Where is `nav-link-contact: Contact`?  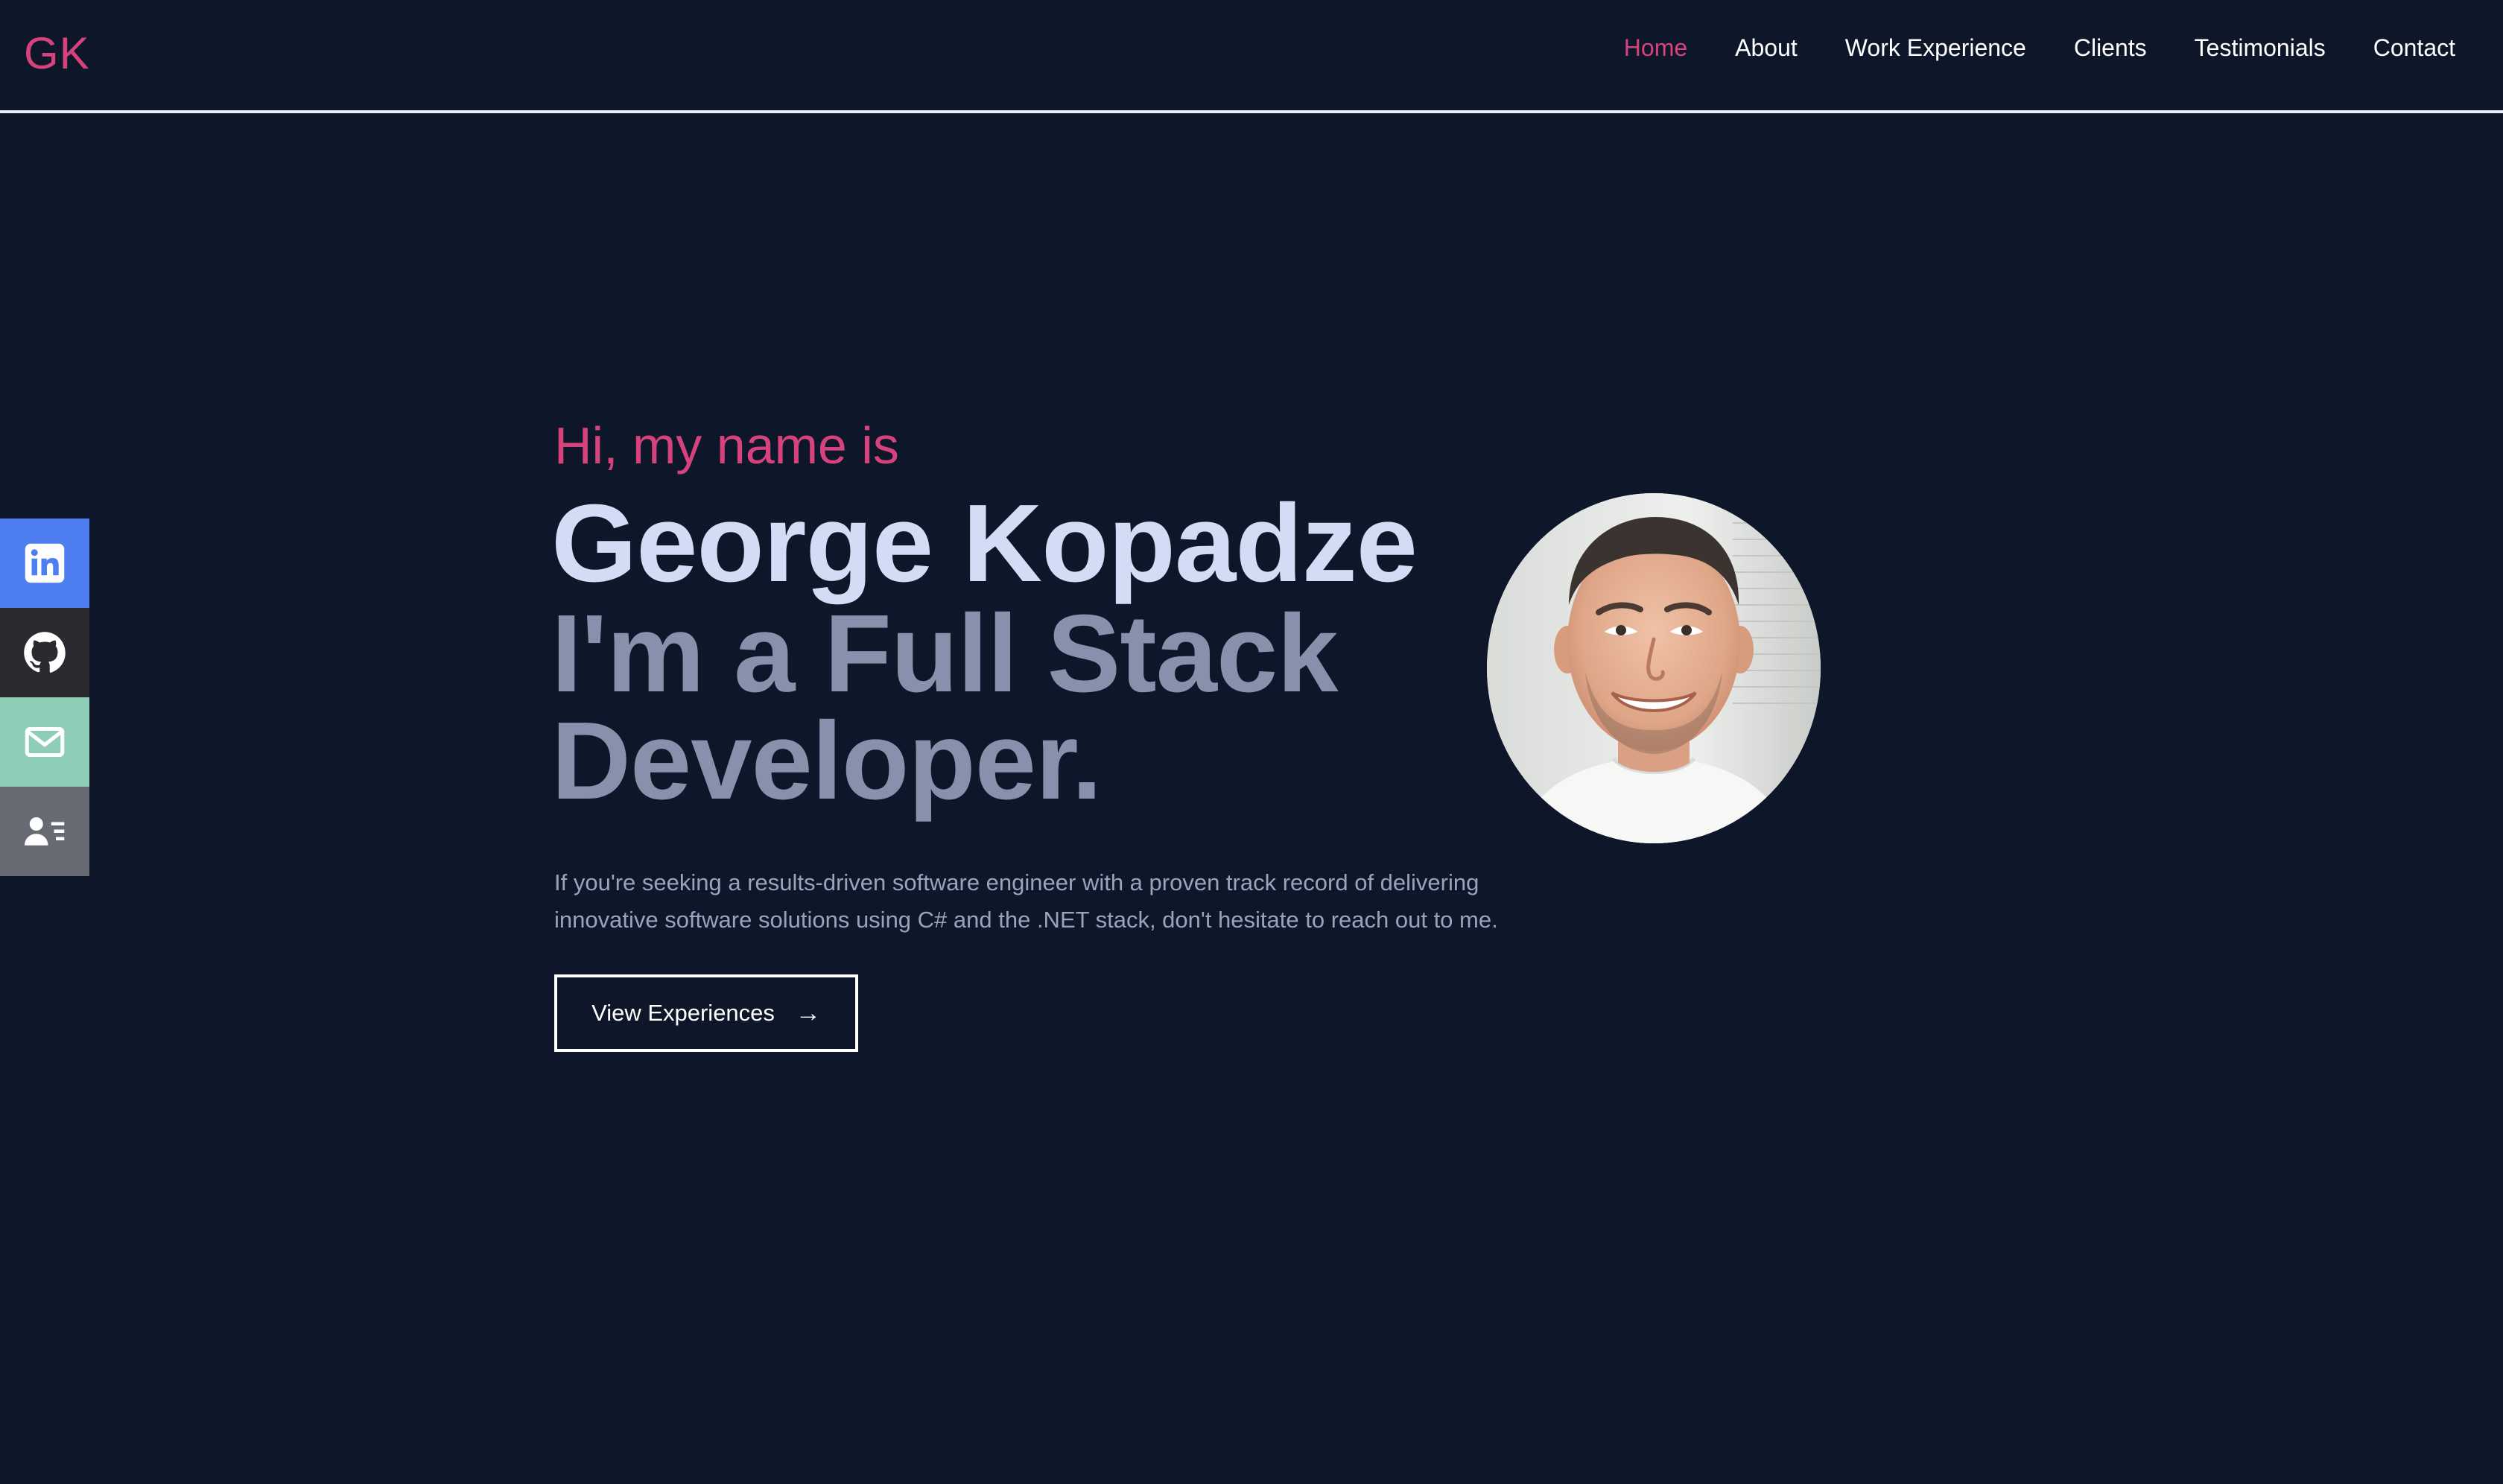
nav-link-contact: Contact is located at coordinates (2414, 48).